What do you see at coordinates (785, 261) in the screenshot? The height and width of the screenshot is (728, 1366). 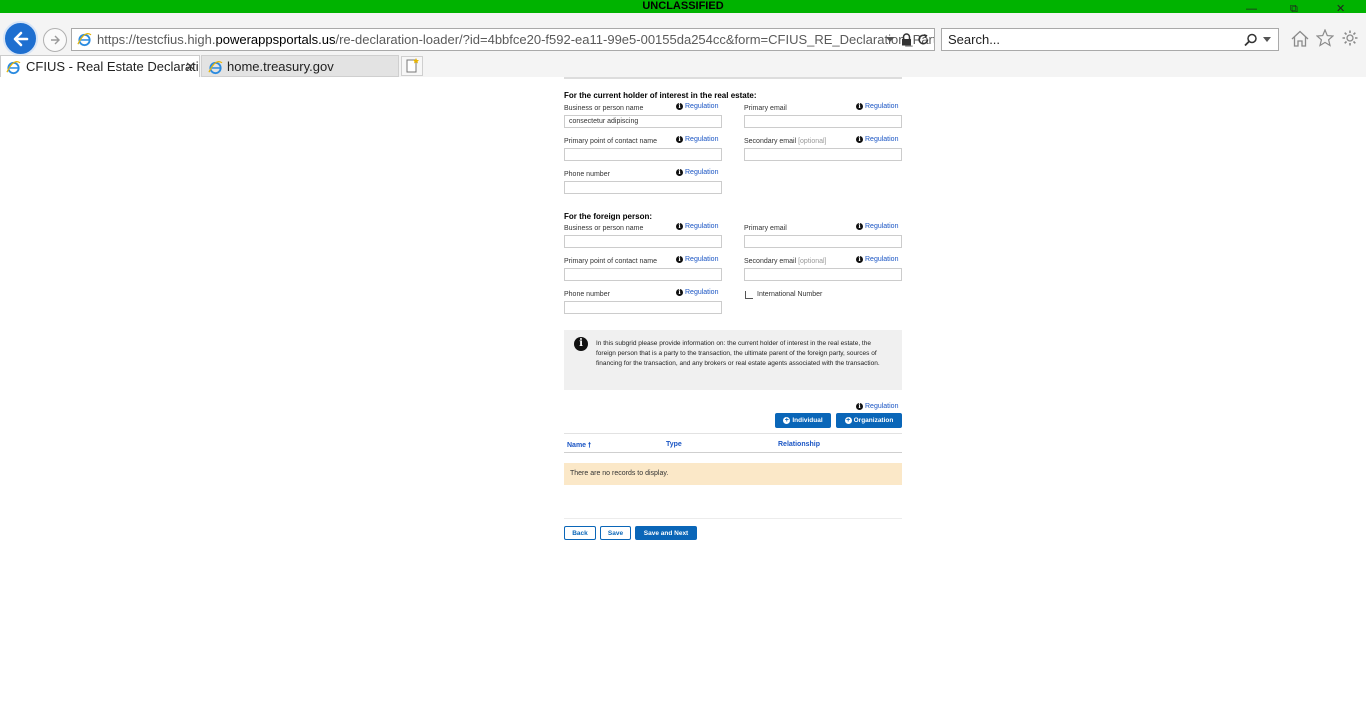 I see `foreign-secondary-email-label: Secondary email [optional]` at bounding box center [785, 261].